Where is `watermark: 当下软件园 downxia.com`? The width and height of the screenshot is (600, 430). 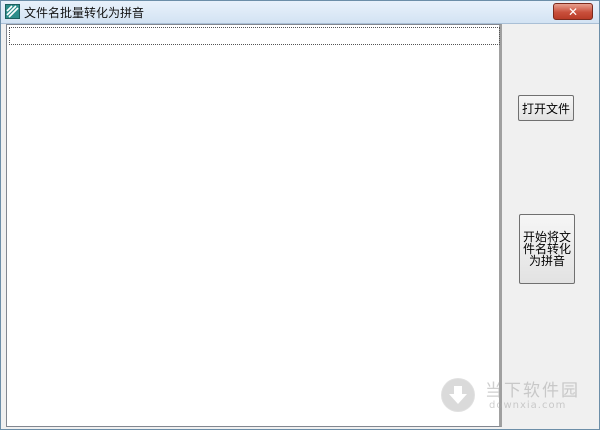
watermark: 当下软件园 downxia.com is located at coordinates (516, 396).